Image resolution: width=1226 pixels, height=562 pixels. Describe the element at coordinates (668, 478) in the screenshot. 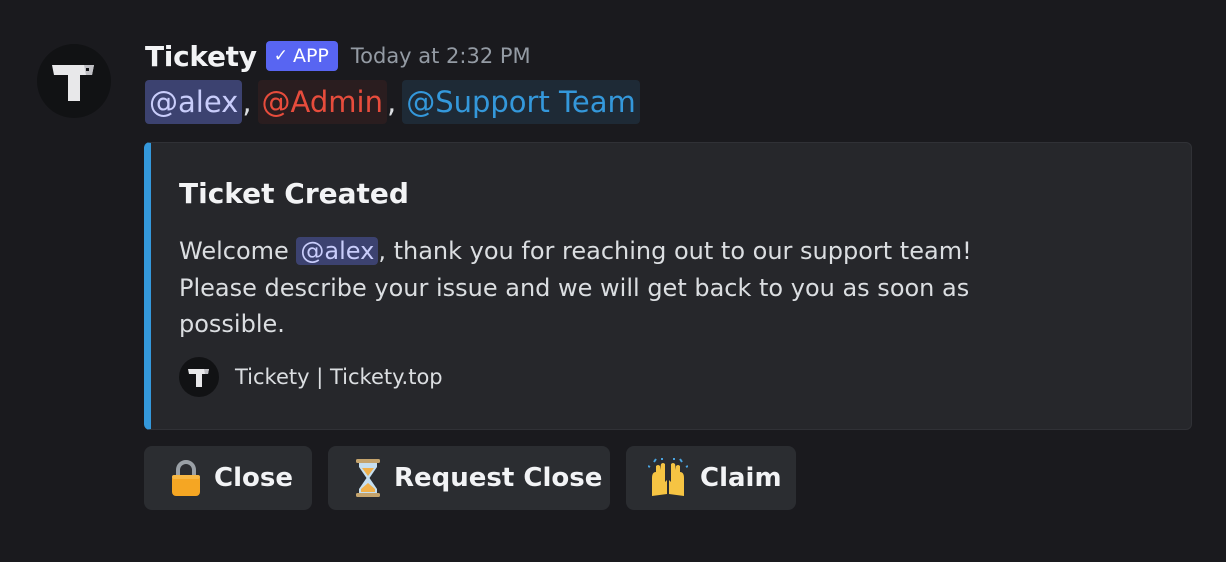

I see `raised-hands-icon` at that location.